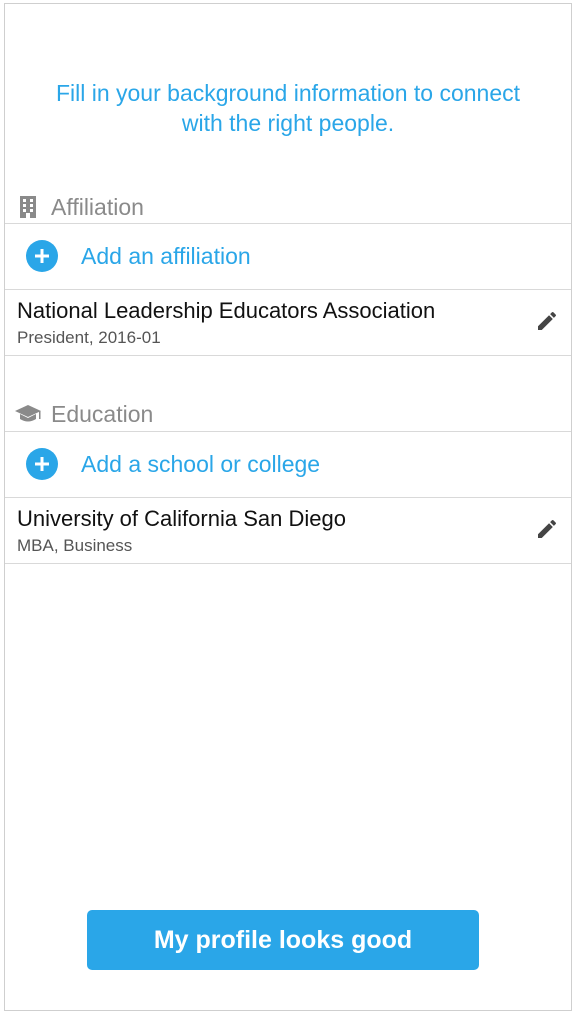 This screenshot has height=1018, width=576. I want to click on add-school-button: Add a school or college, so click(288, 464).